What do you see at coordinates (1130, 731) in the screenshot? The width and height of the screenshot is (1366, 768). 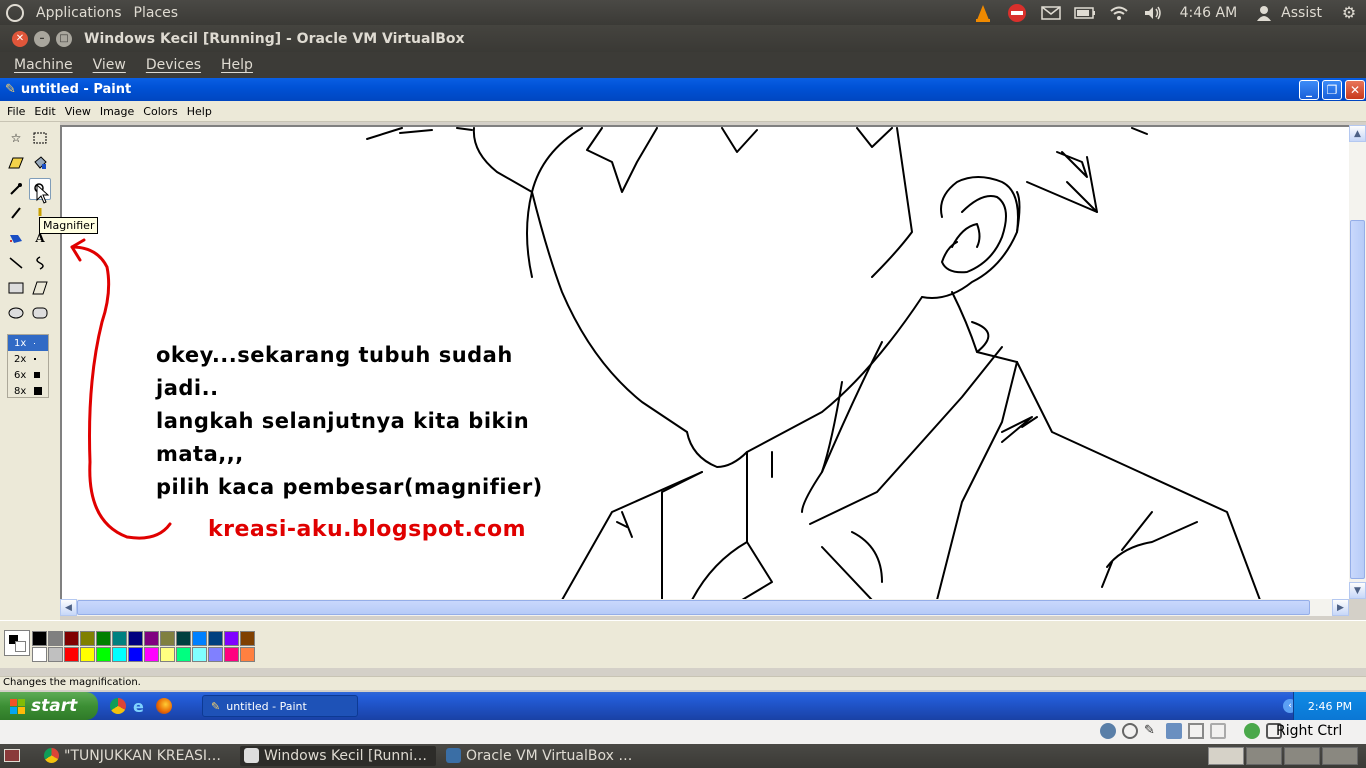 I see `optical-drive-icon` at bounding box center [1130, 731].